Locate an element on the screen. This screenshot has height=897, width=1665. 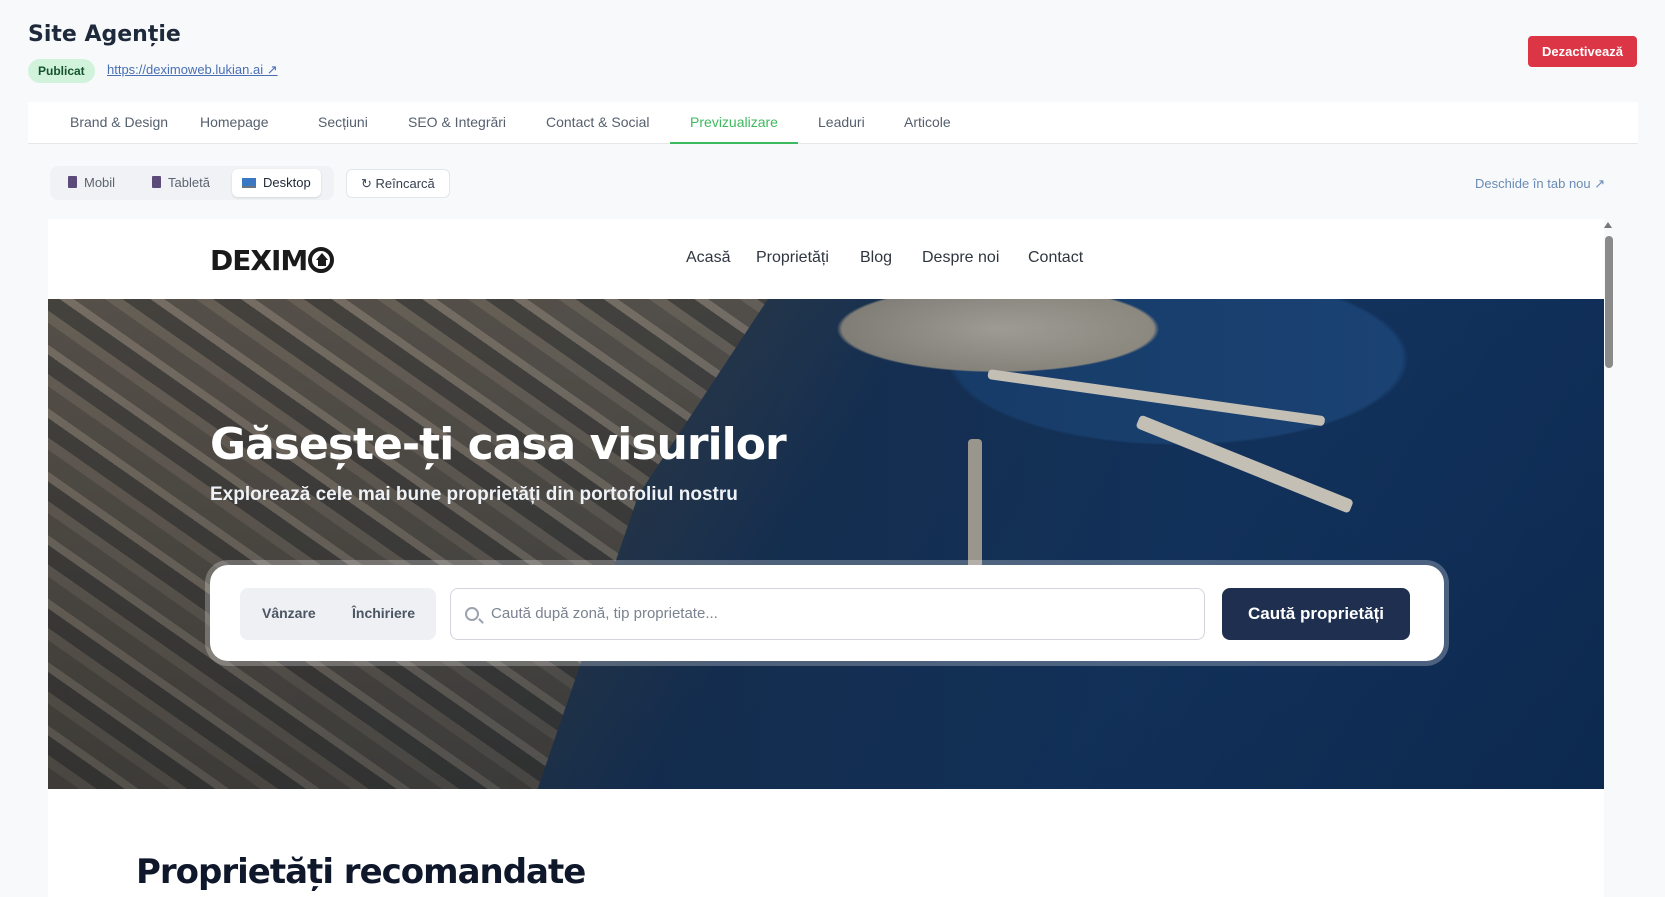
hero-breakwater is located at coordinates (1156, 398).